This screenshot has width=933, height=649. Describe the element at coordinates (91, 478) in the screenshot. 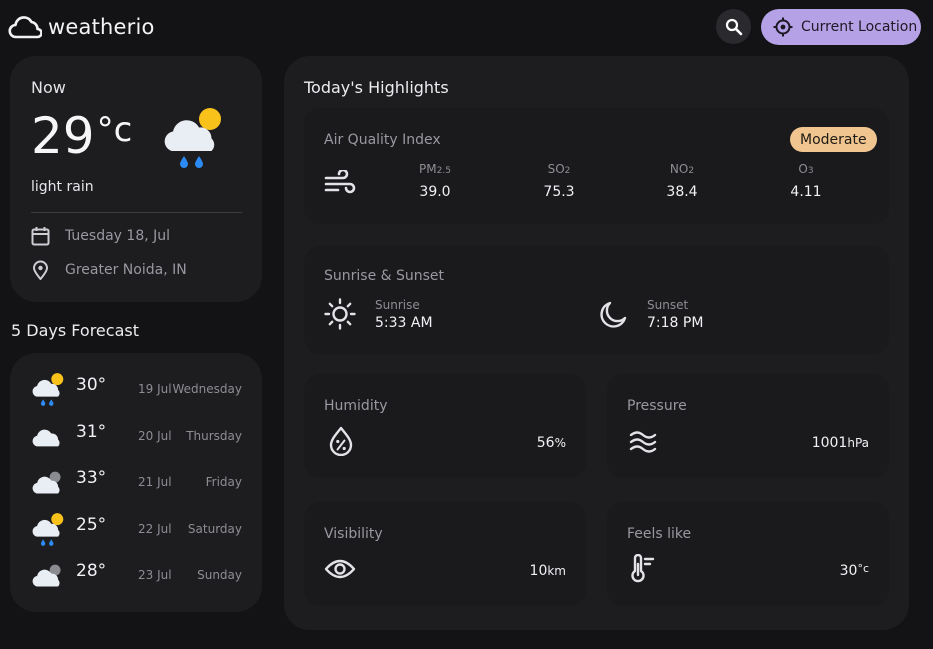

I see `forecast-temp: 33°` at that location.